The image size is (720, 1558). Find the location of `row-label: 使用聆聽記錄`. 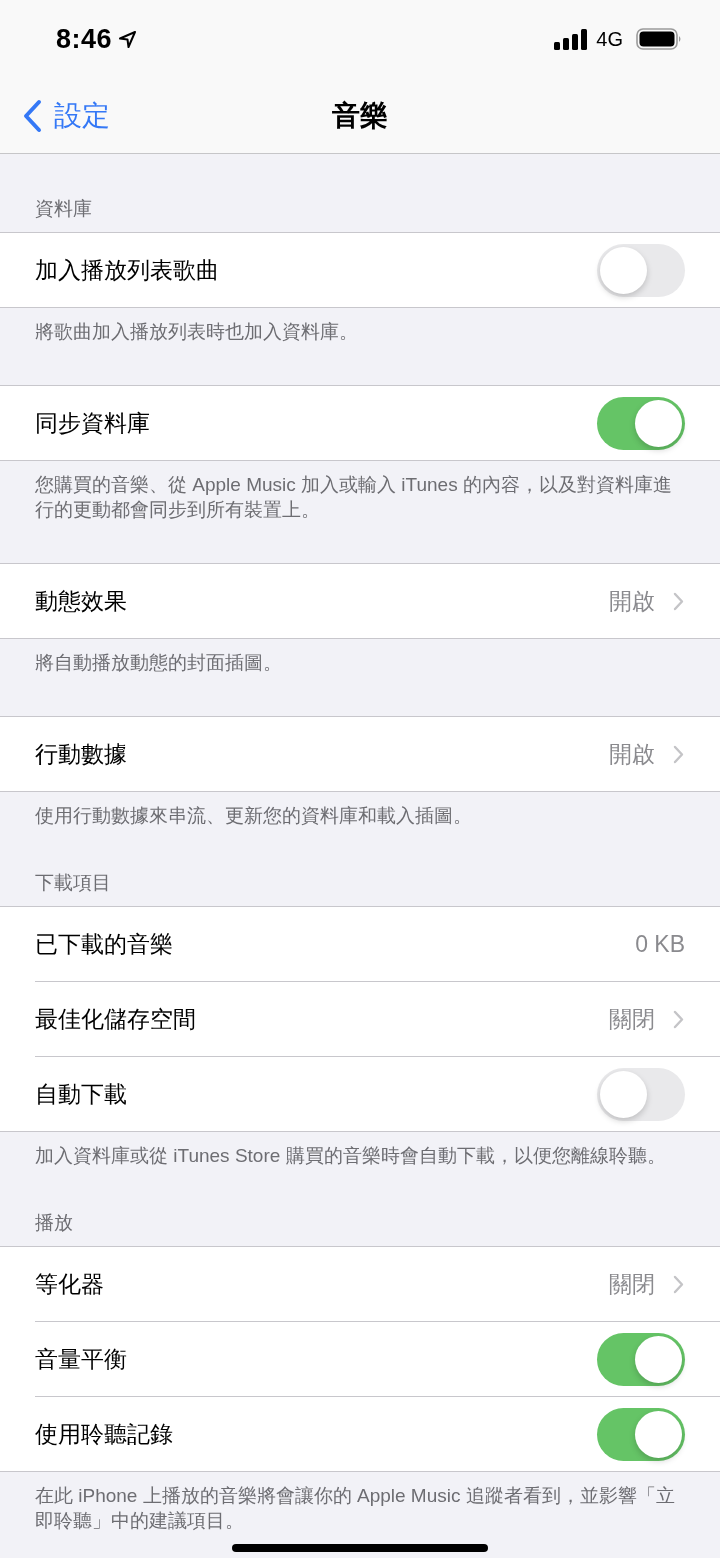

row-label: 使用聆聽記錄 is located at coordinates (104, 1434).